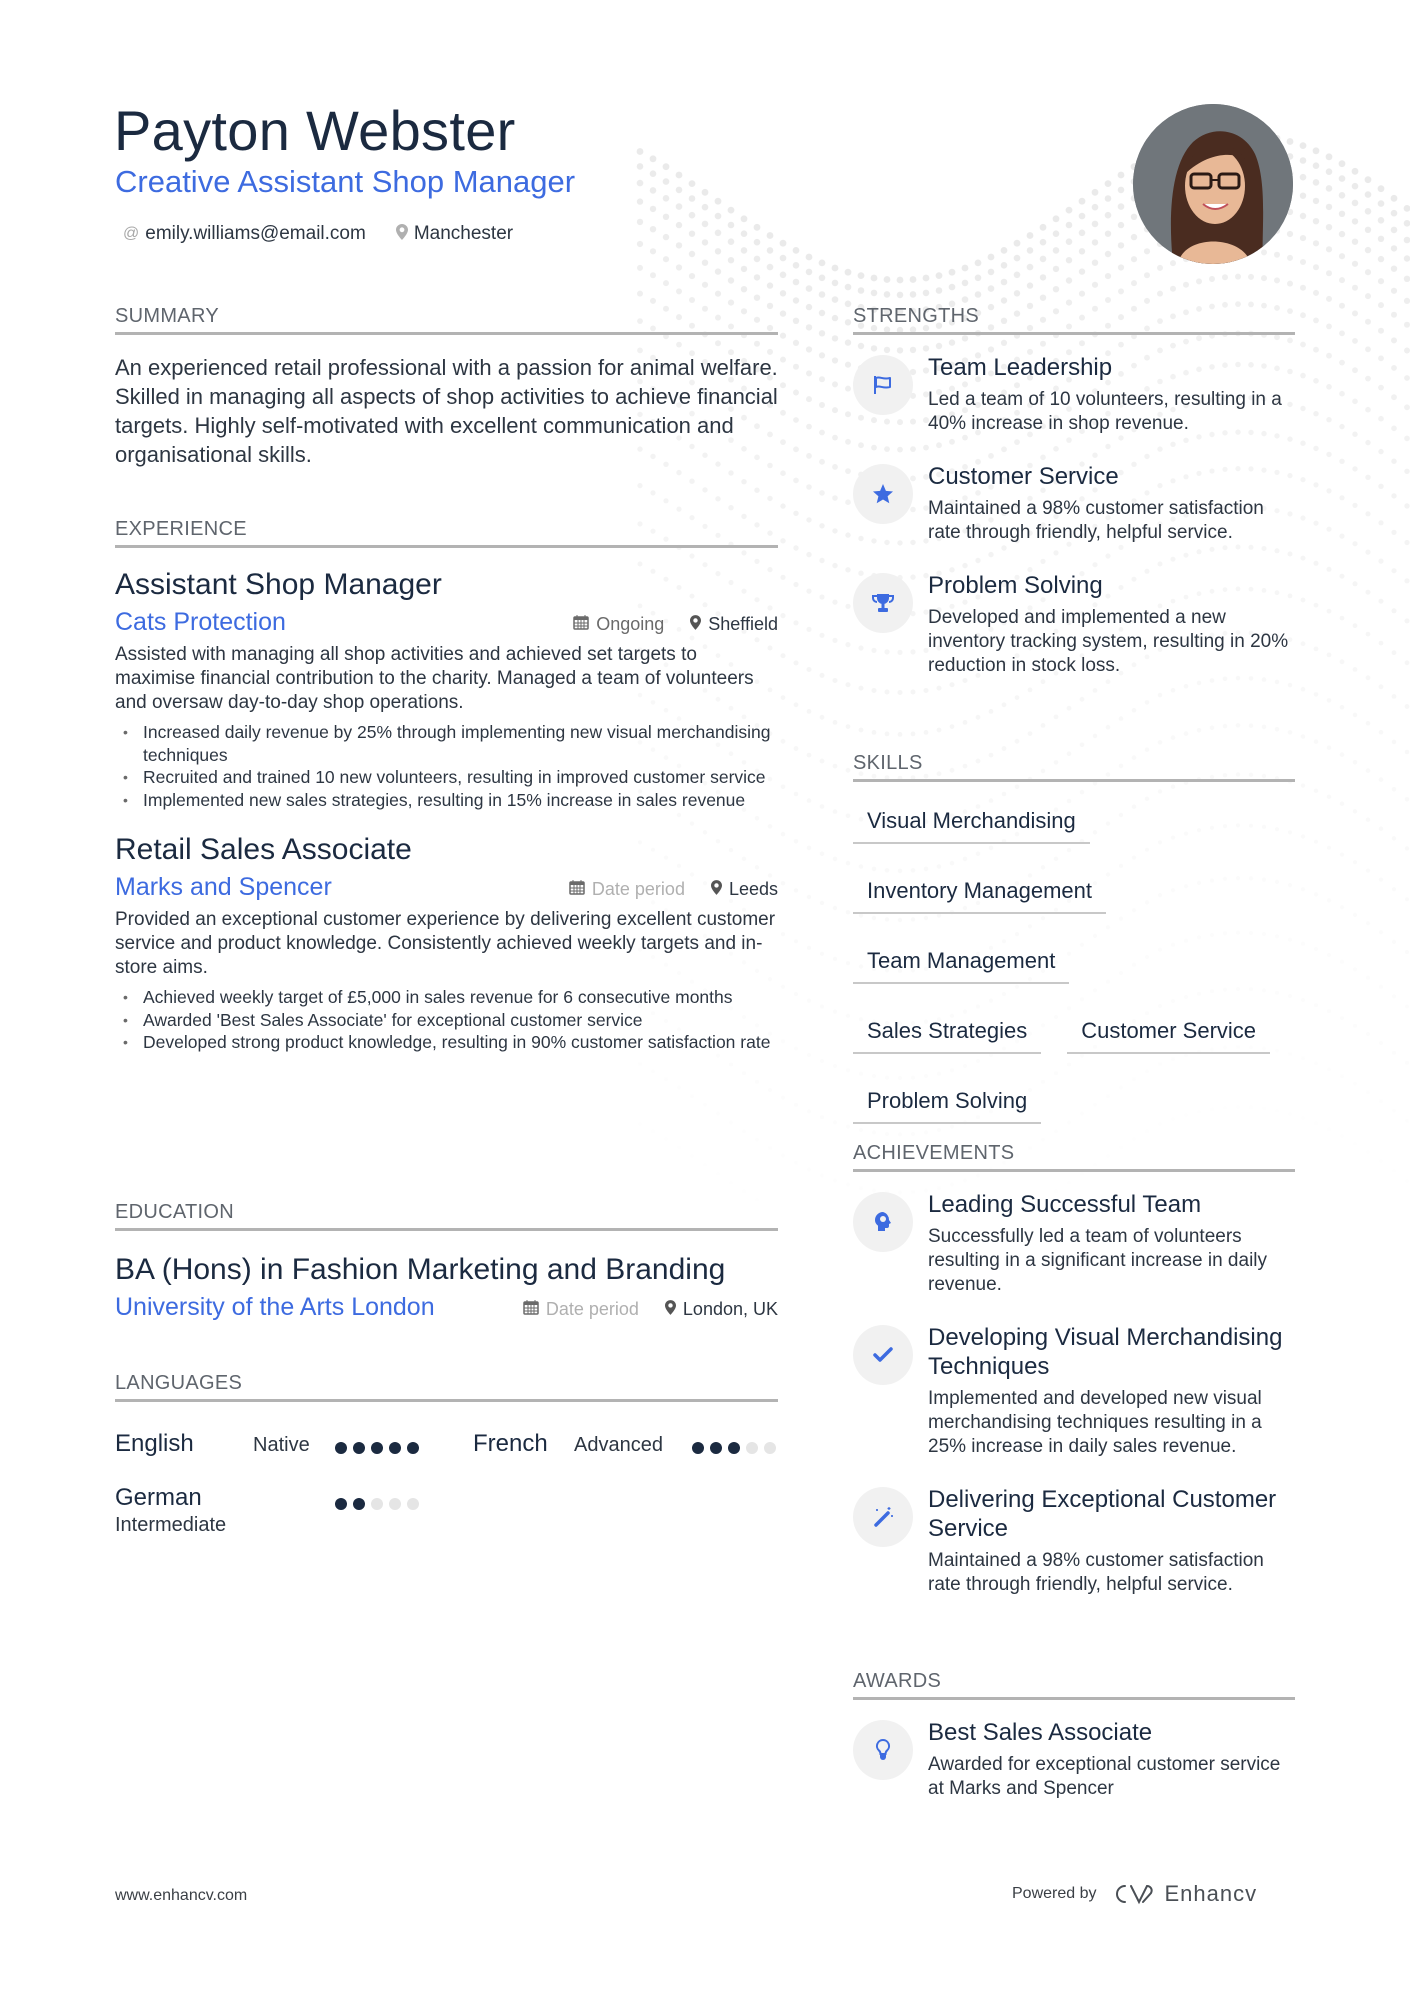 The height and width of the screenshot is (1995, 1410). What do you see at coordinates (223, 887) in the screenshot?
I see `company-name: Marks and Spencer` at bounding box center [223, 887].